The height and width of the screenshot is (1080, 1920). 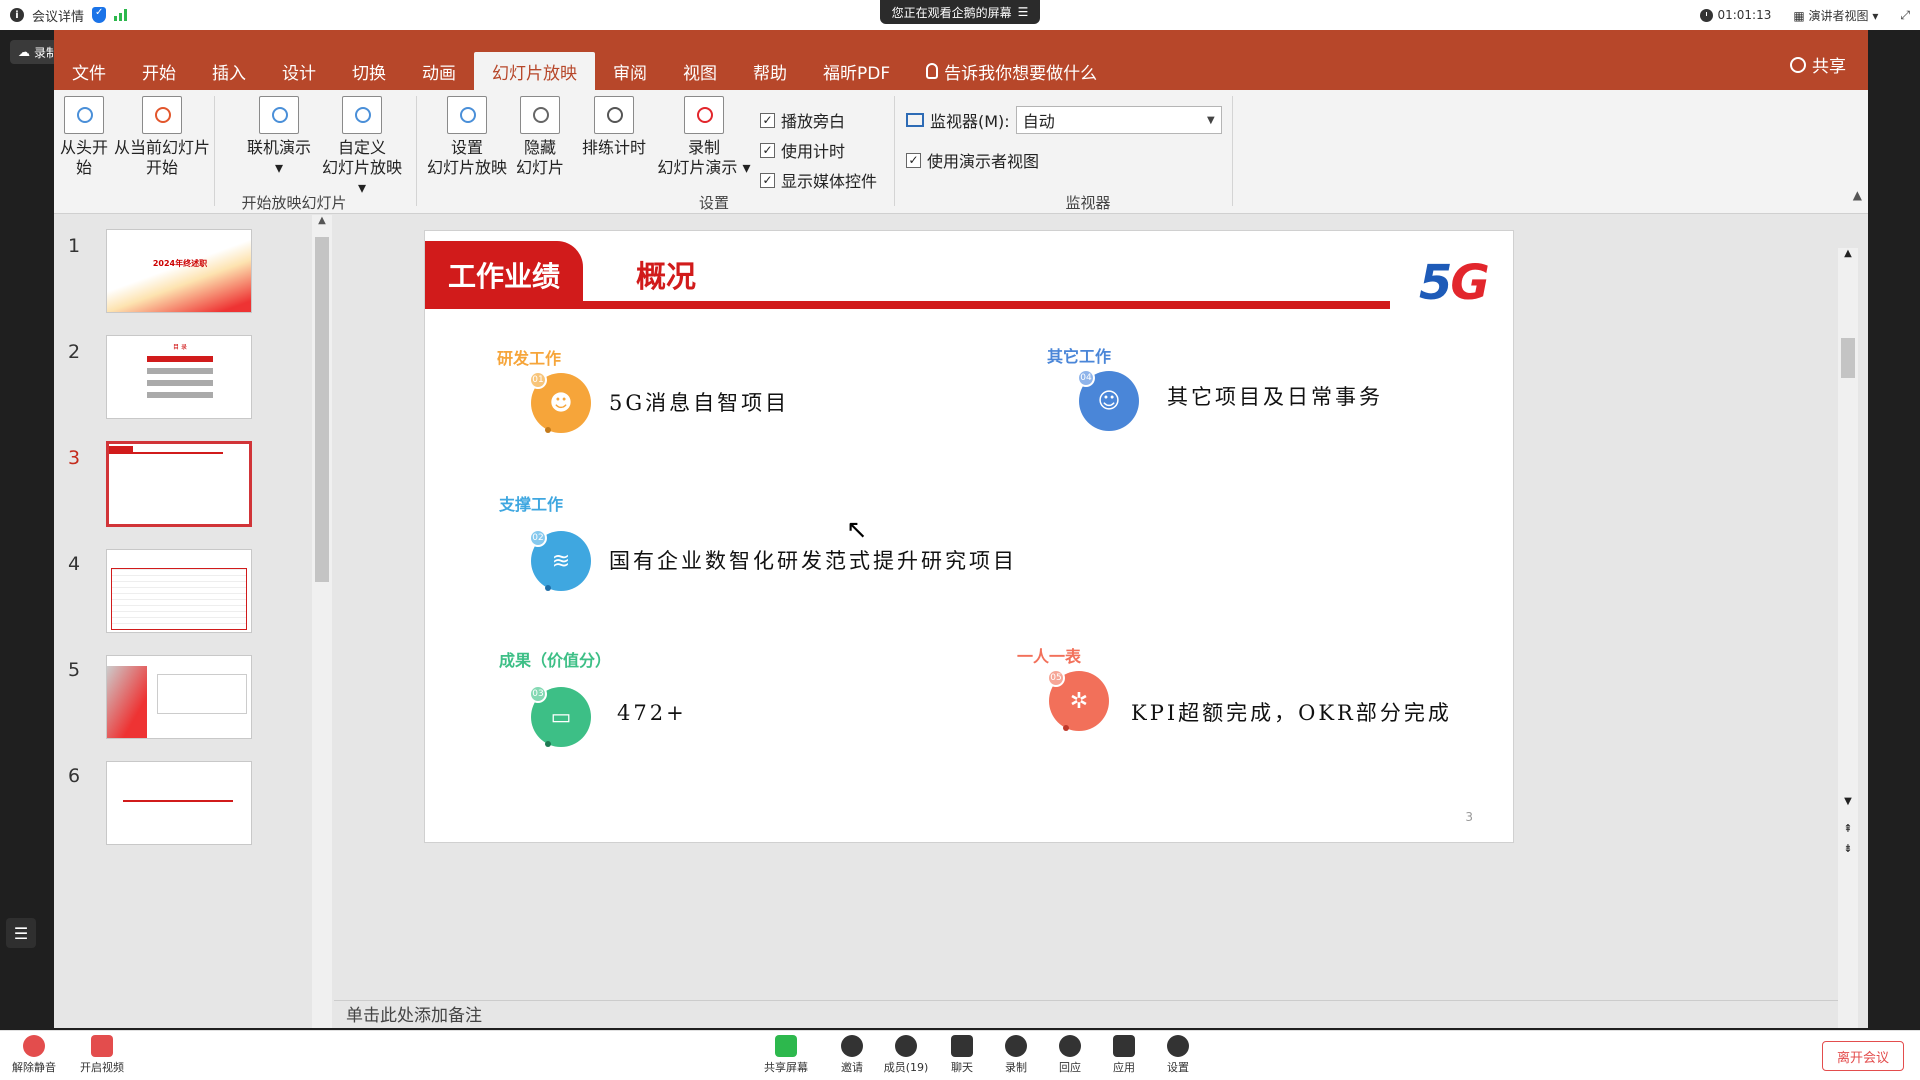 I want to click on online-present-button: 联机演示 ▾, so click(x=279, y=137).